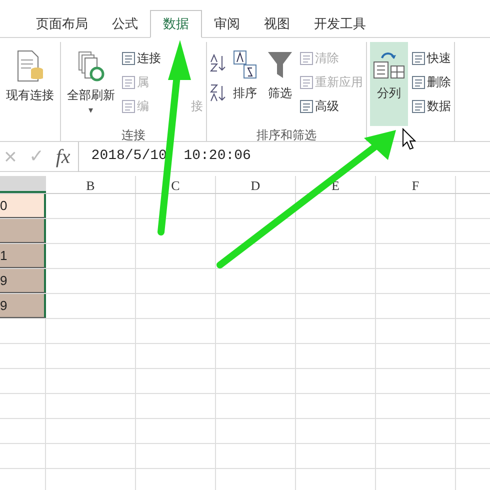 The image size is (490, 490). Describe the element at coordinates (218, 93) in the screenshot. I see `sort-descending-icon` at that location.